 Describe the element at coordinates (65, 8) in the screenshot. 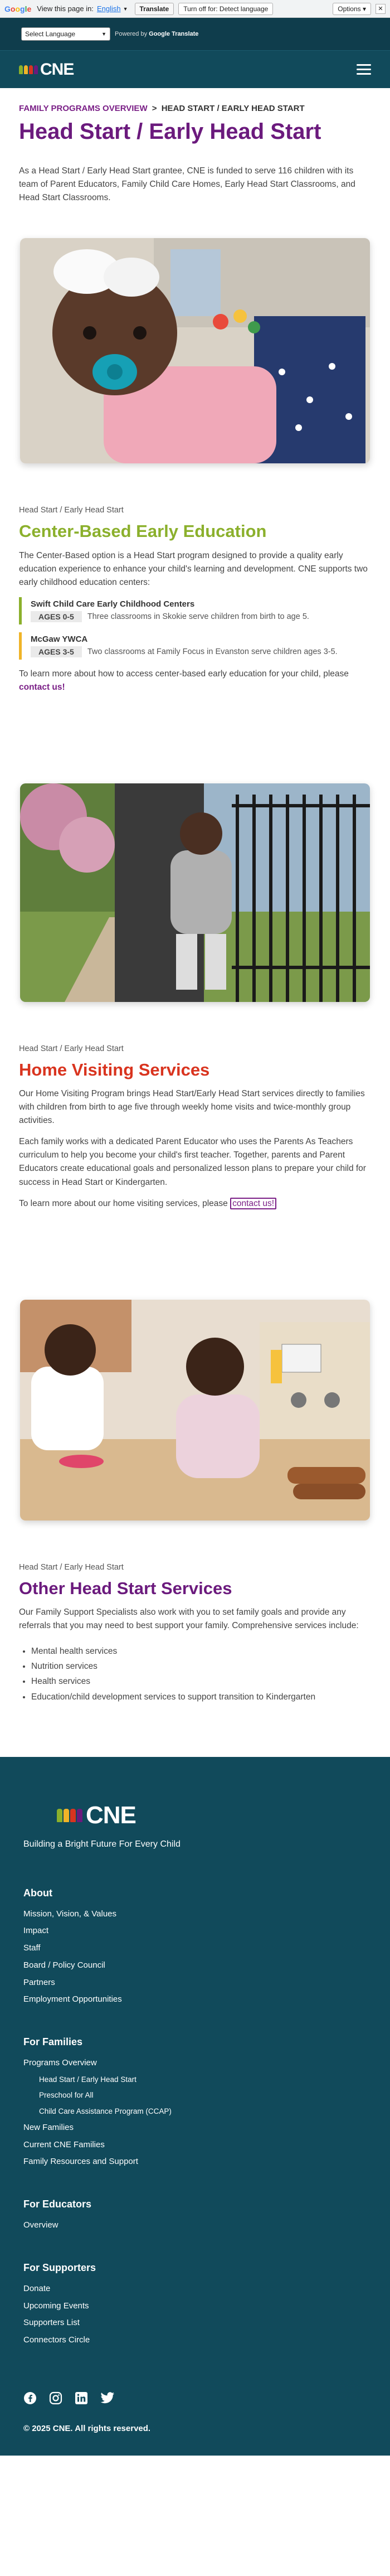

I see `translate-prompt: View this page in:` at that location.